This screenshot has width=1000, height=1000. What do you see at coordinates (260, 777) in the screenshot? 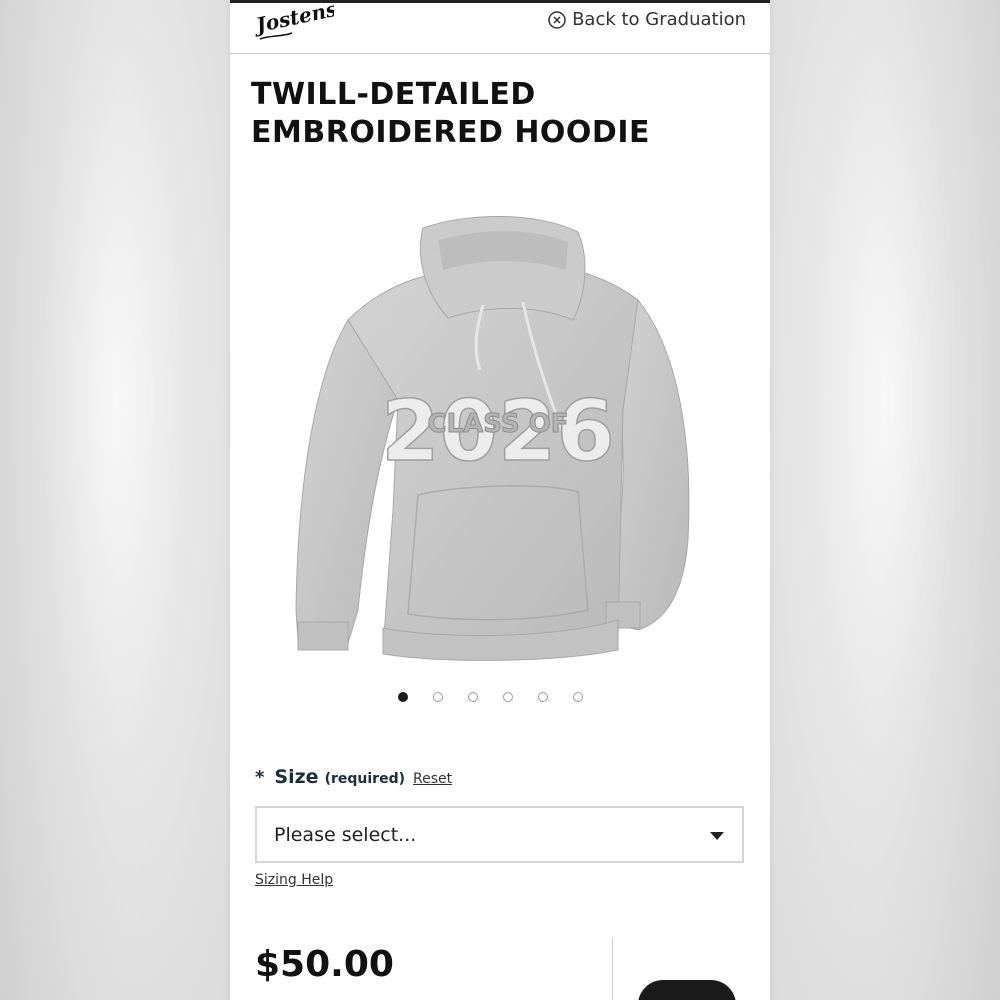
I see `required-asterisk: *` at bounding box center [260, 777].